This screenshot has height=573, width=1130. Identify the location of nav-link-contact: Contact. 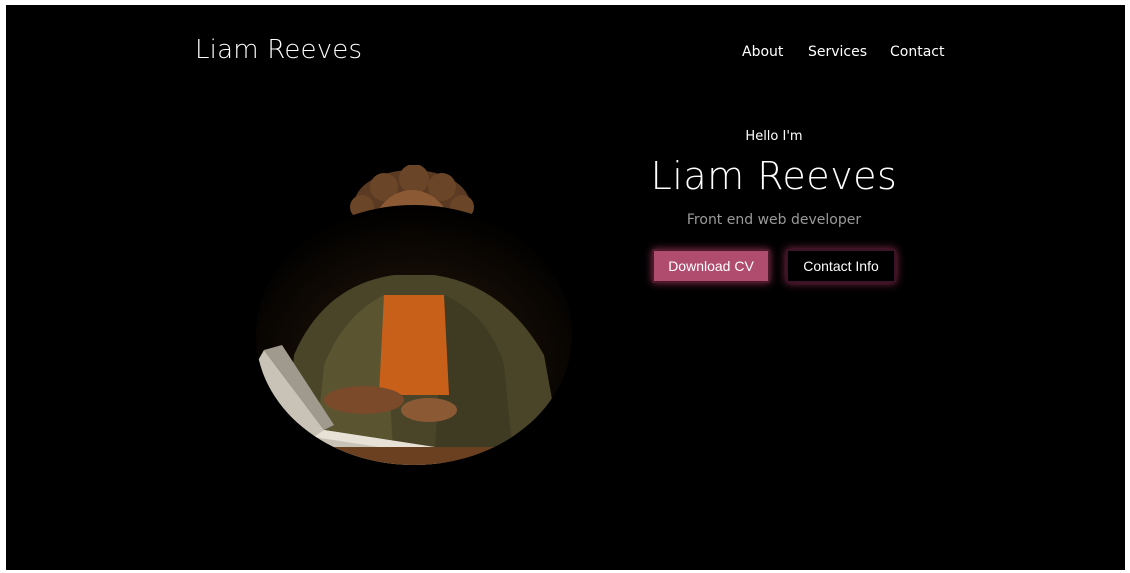
(917, 52).